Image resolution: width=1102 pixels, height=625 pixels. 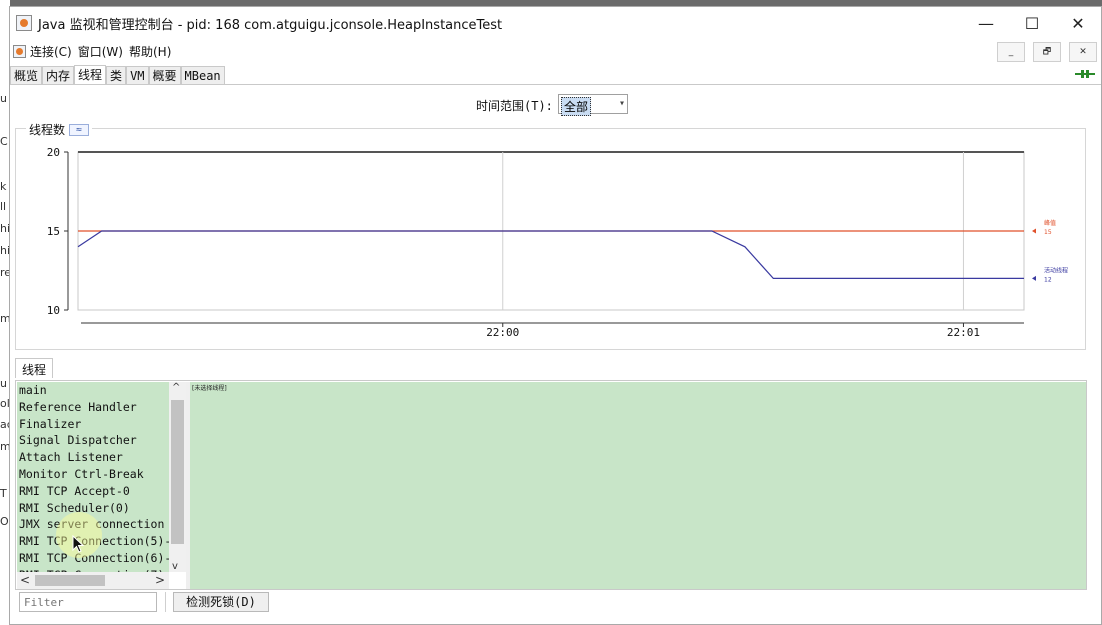 I want to click on java-menu-icon, so click(x=19, y=51).